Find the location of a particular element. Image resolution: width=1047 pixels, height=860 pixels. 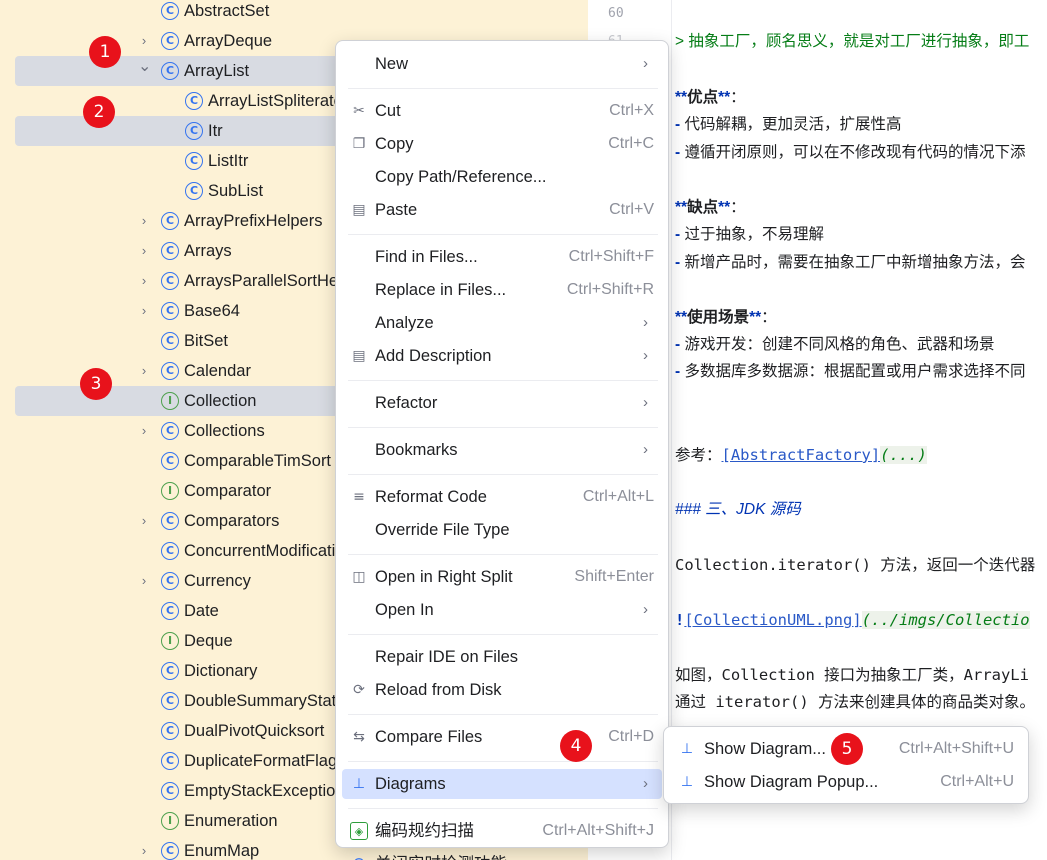

diagram-icon: ⊥ is located at coordinates (687, 749).